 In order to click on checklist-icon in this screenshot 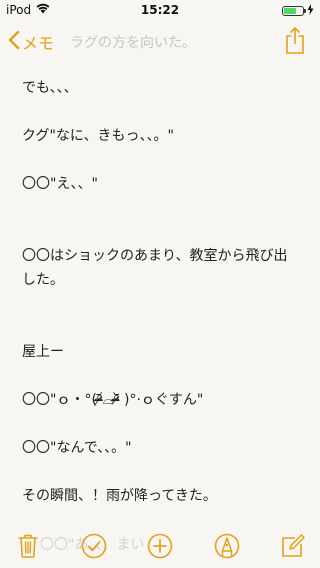, I will do `click(94, 548)`.